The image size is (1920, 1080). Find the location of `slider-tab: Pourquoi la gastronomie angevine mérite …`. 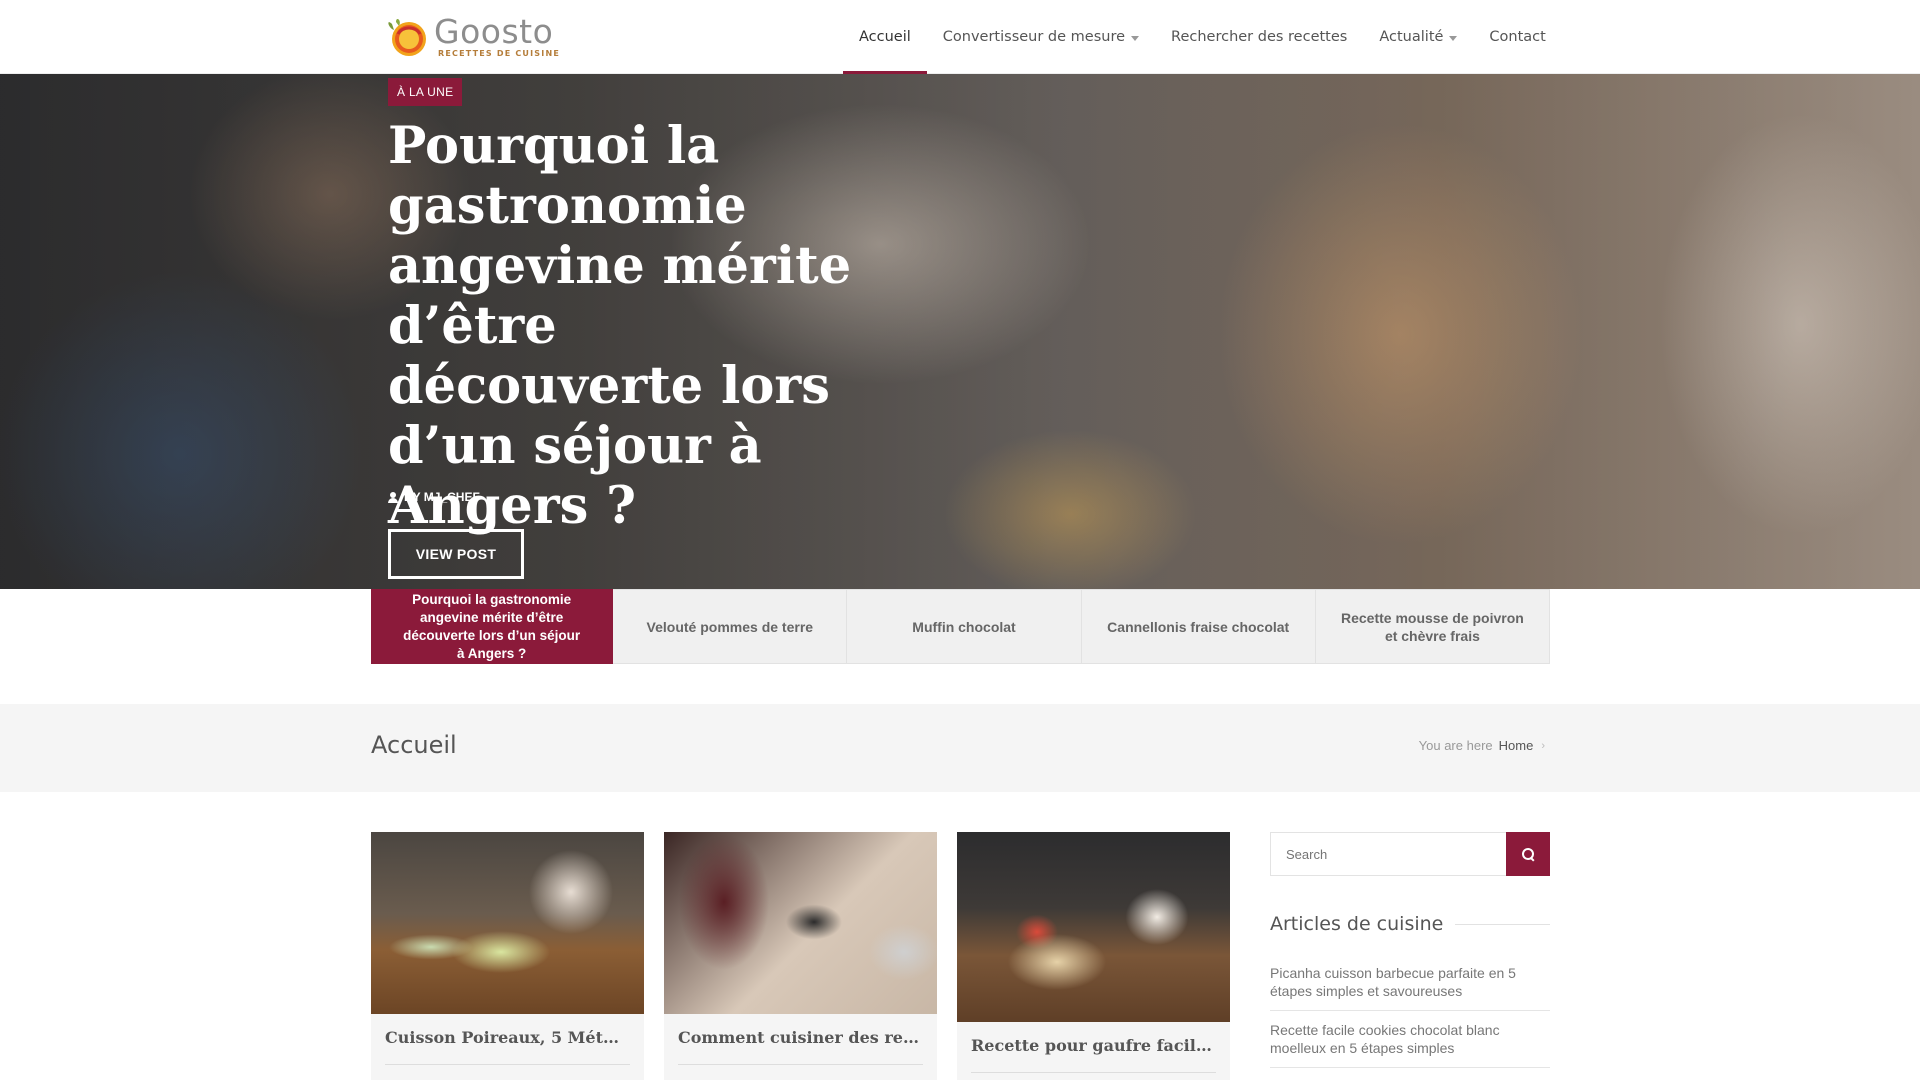

slider-tab: Pourquoi la gastronomie angevine mérite … is located at coordinates (492, 626).